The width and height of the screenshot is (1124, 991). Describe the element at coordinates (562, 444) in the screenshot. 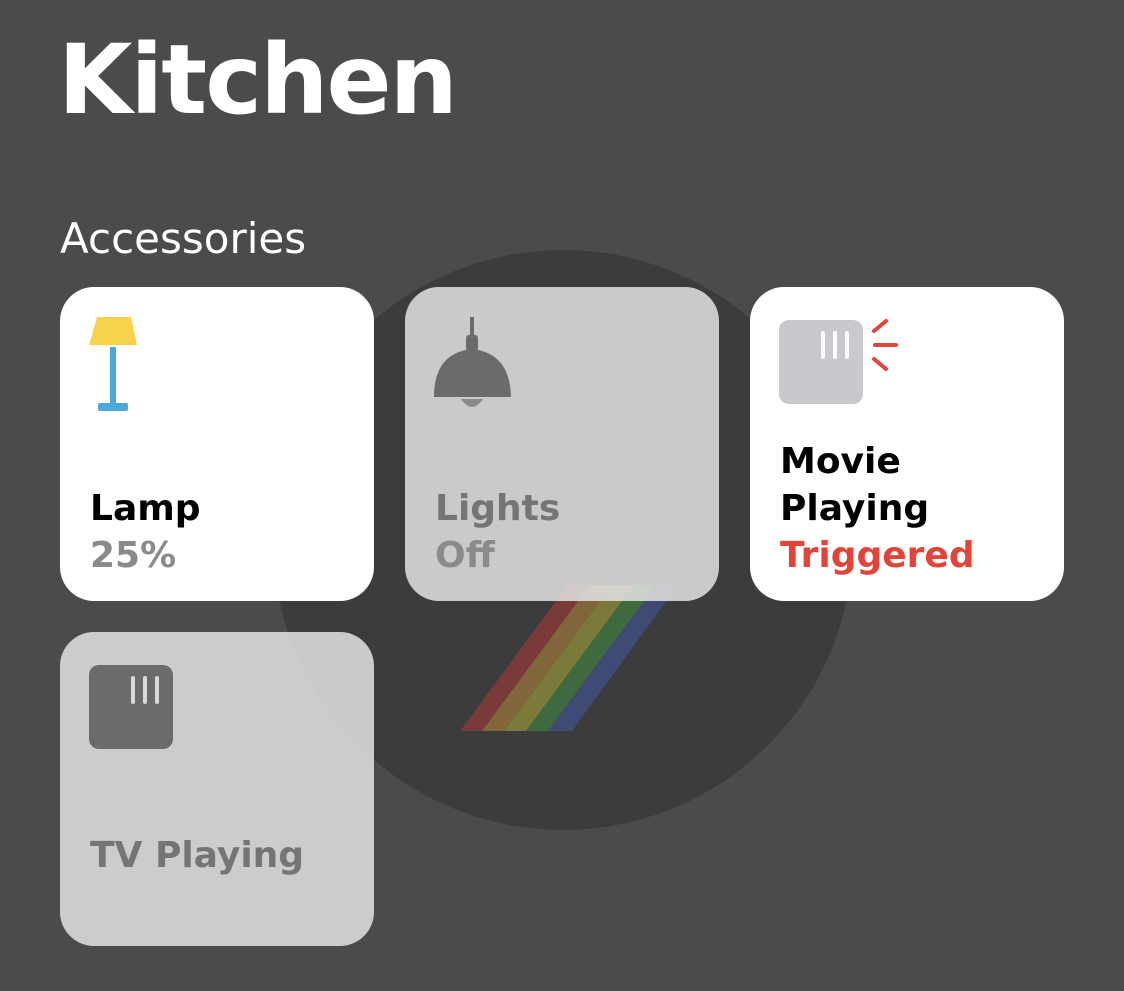

I see `accessory-tile-lights: Lights Off` at that location.